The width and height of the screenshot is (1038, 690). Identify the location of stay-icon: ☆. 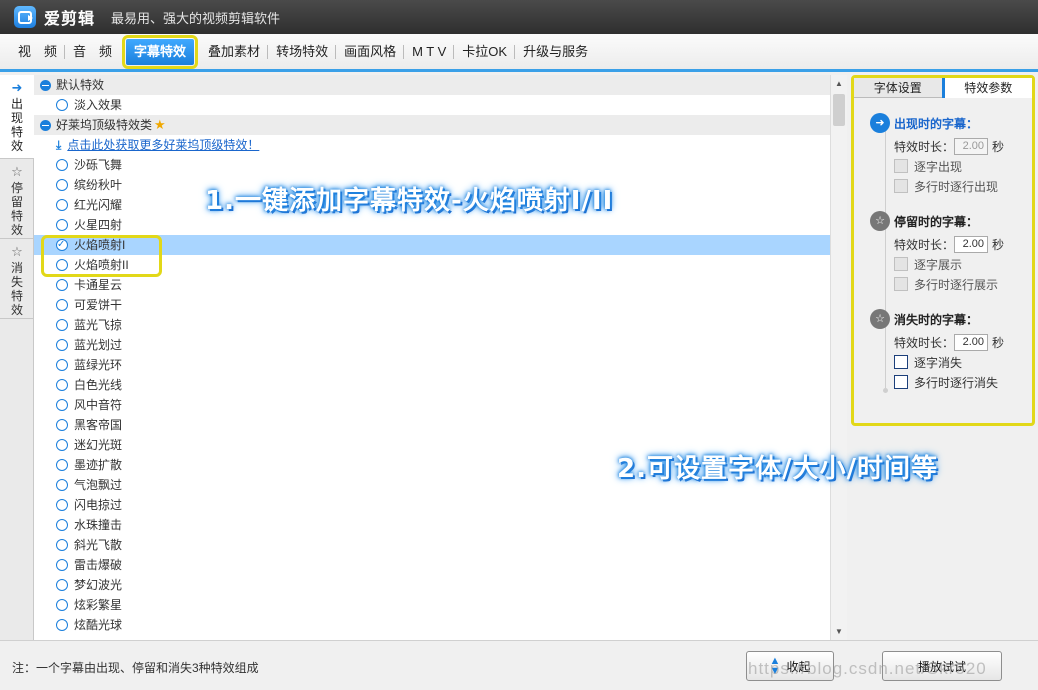
(17, 171).